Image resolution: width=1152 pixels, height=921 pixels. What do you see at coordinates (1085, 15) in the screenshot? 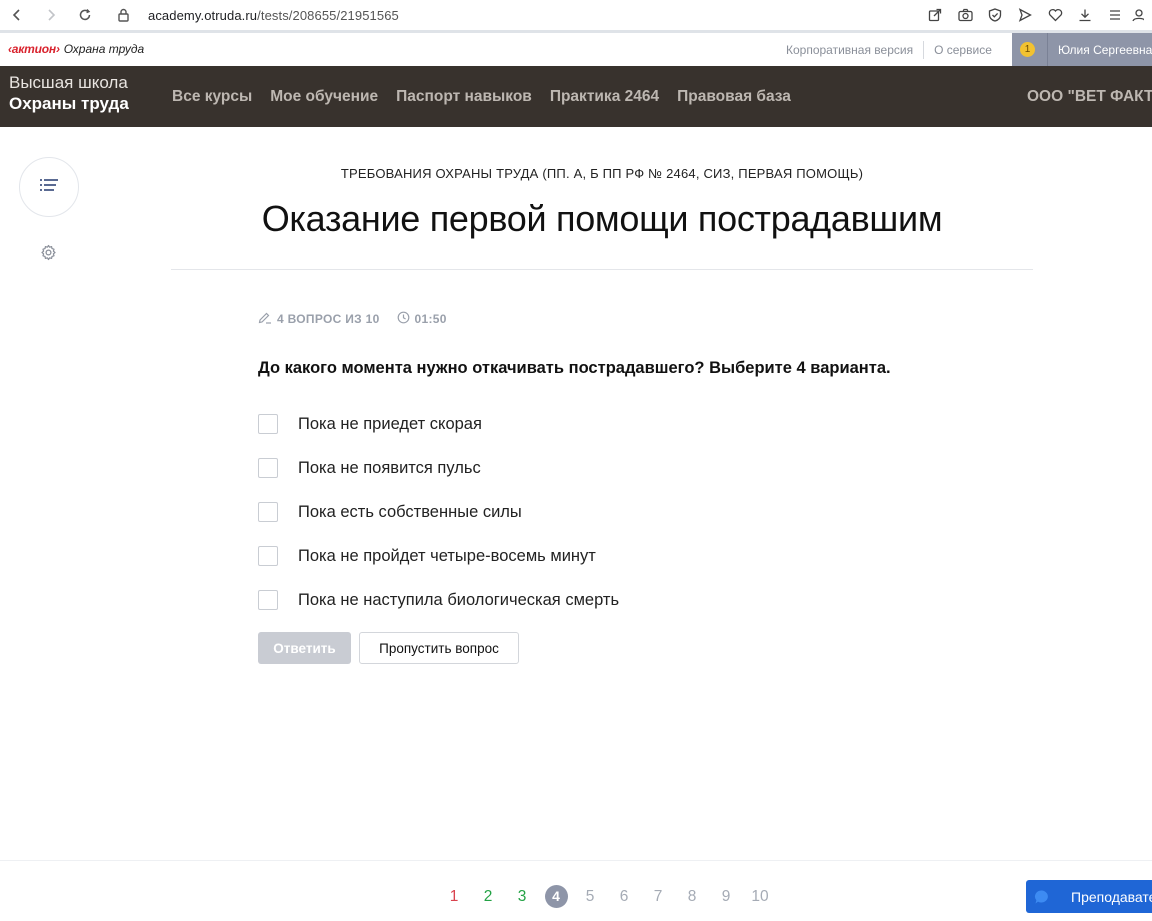
I see `download-icon` at bounding box center [1085, 15].